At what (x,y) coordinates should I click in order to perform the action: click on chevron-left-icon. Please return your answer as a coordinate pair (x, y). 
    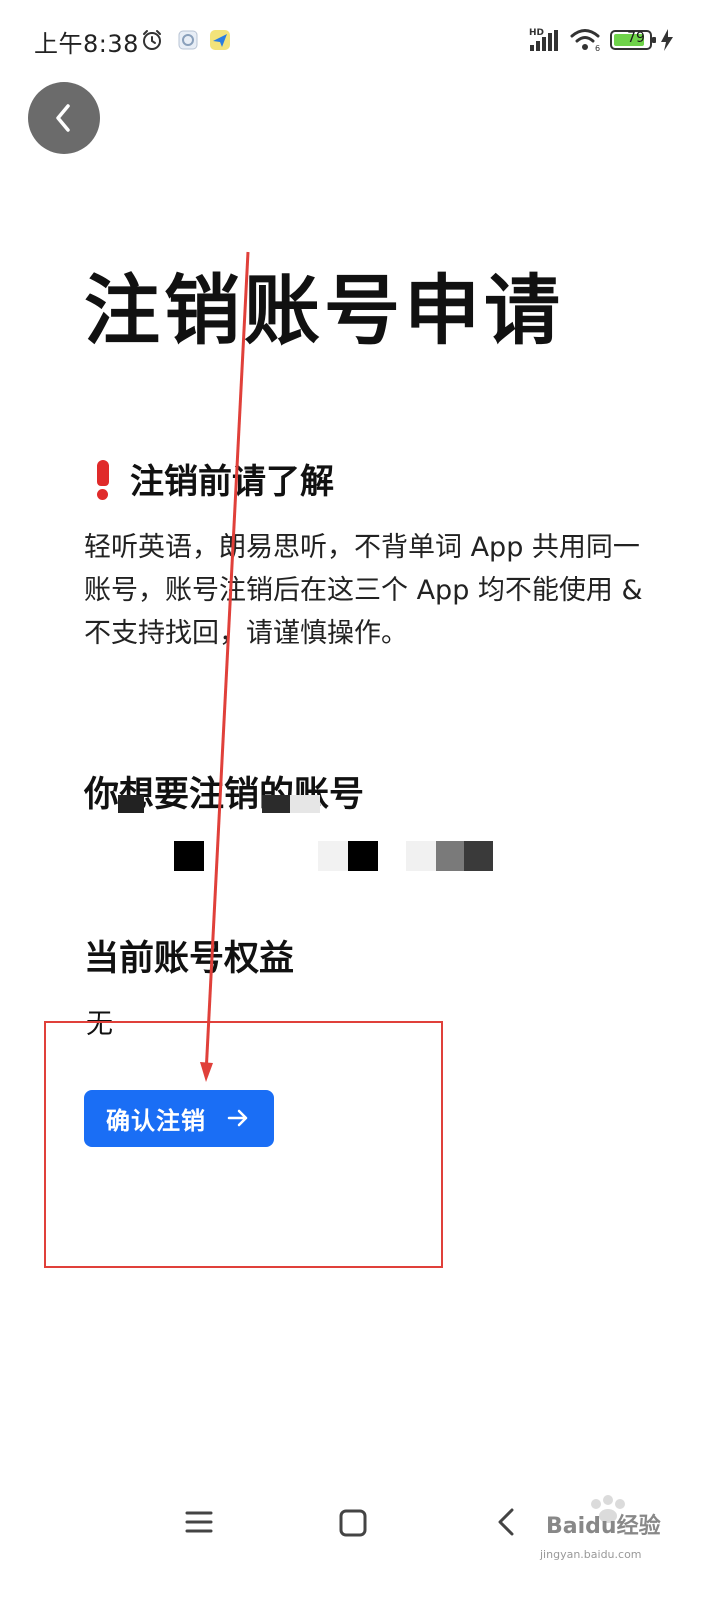
    Looking at the image, I should click on (63, 118).